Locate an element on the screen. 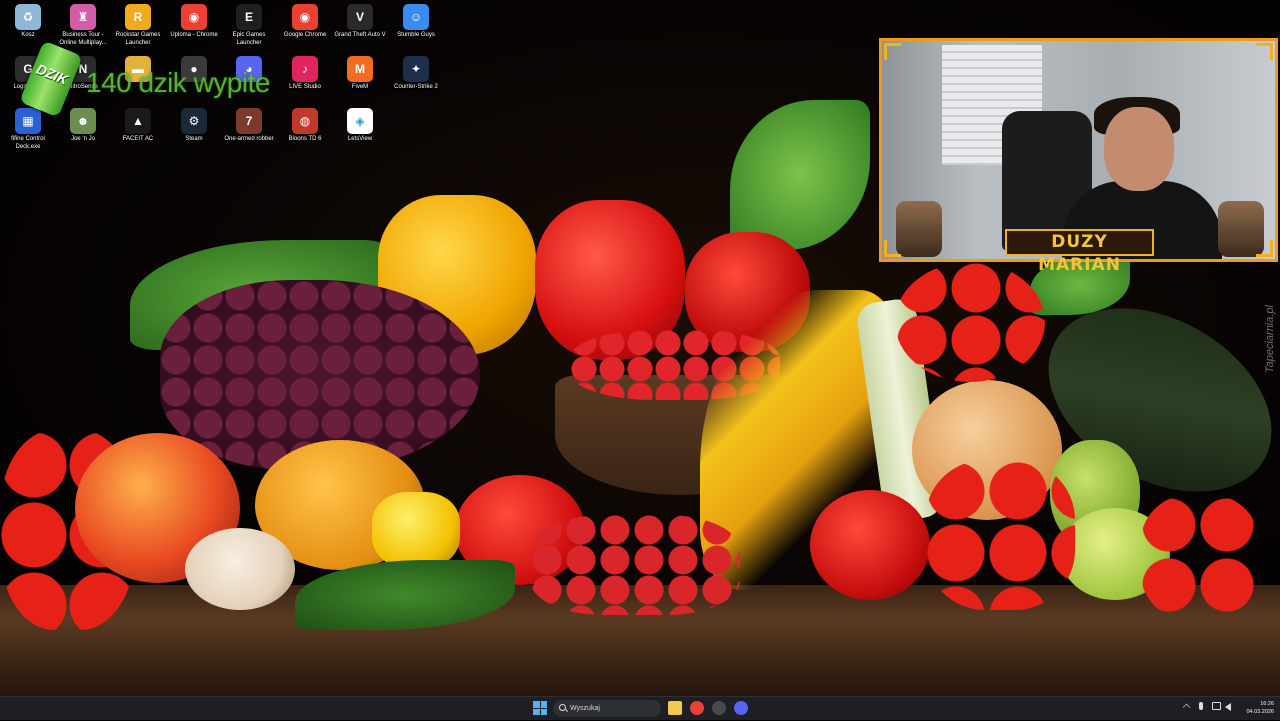  desktop-icon-cs2: ✦ Counter-Strike 2 is located at coordinates (416, 74).